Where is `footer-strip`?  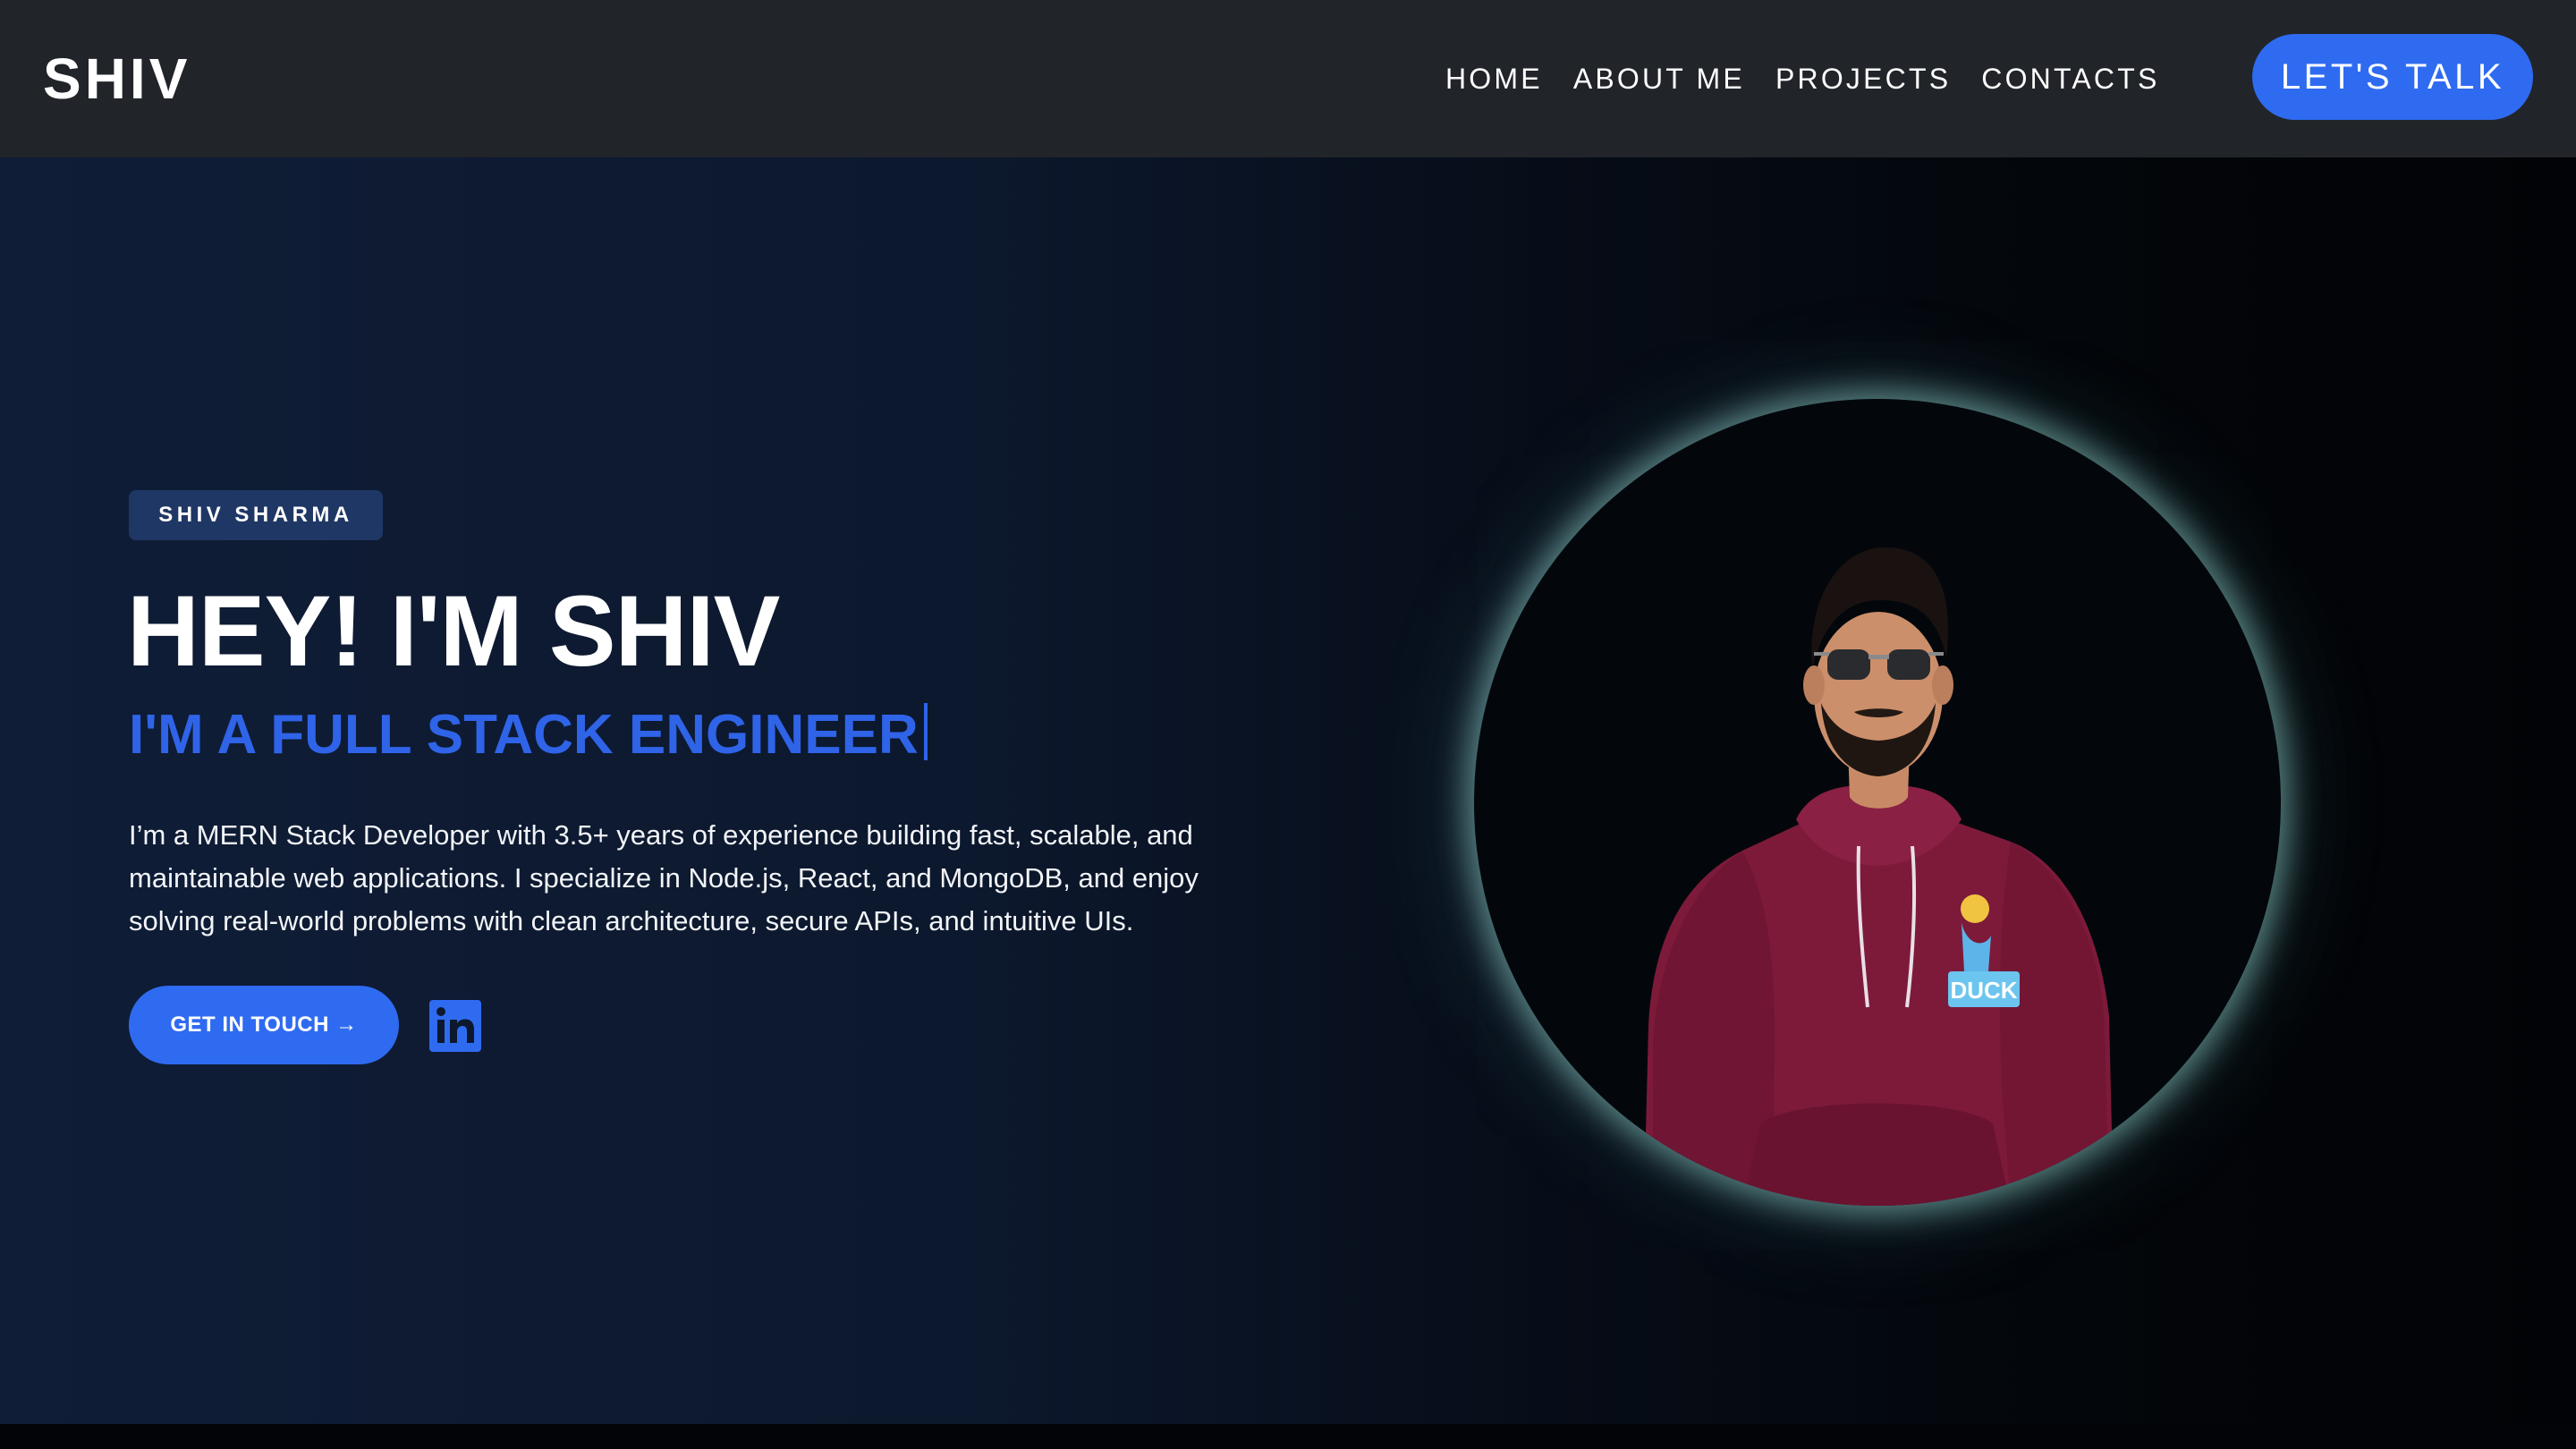
footer-strip is located at coordinates (1288, 1436).